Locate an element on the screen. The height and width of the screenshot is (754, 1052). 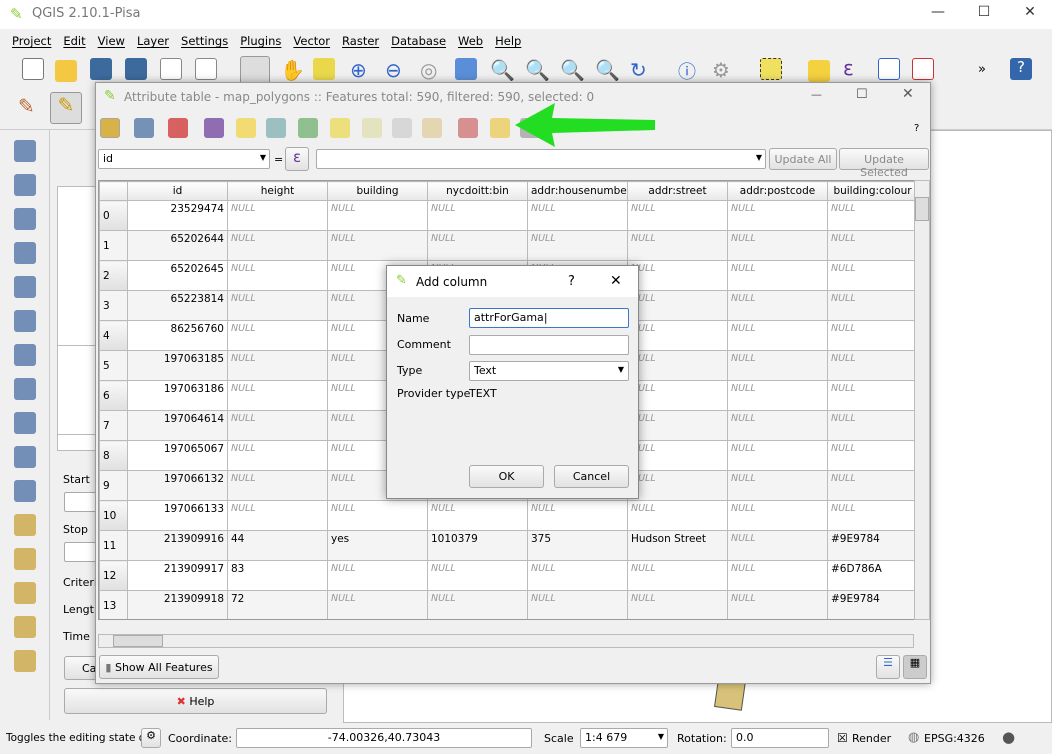
row-header: 11 is located at coordinates (113, 545).